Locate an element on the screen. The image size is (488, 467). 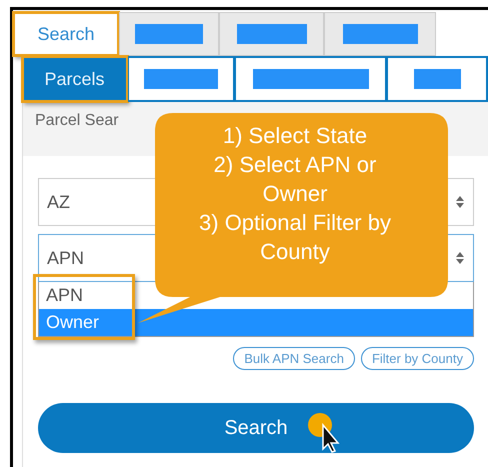
cursor-icon is located at coordinates (331, 437).